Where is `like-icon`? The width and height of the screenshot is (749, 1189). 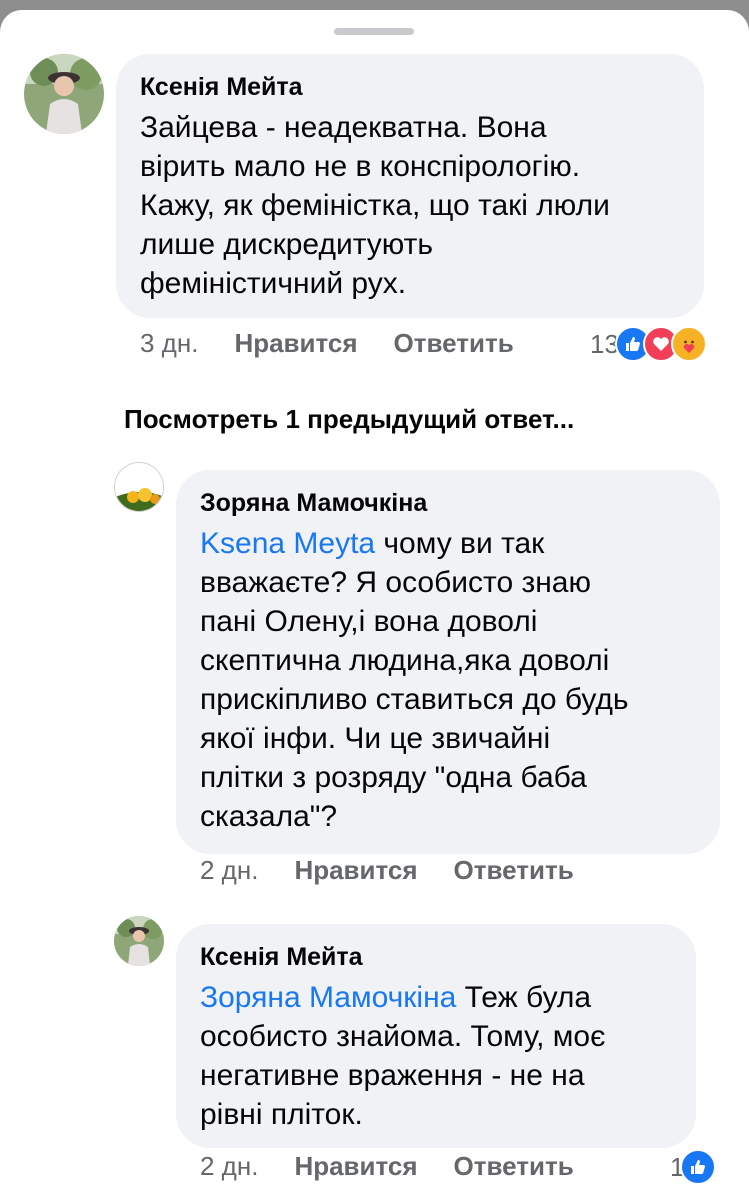
like-icon is located at coordinates (698, 1167).